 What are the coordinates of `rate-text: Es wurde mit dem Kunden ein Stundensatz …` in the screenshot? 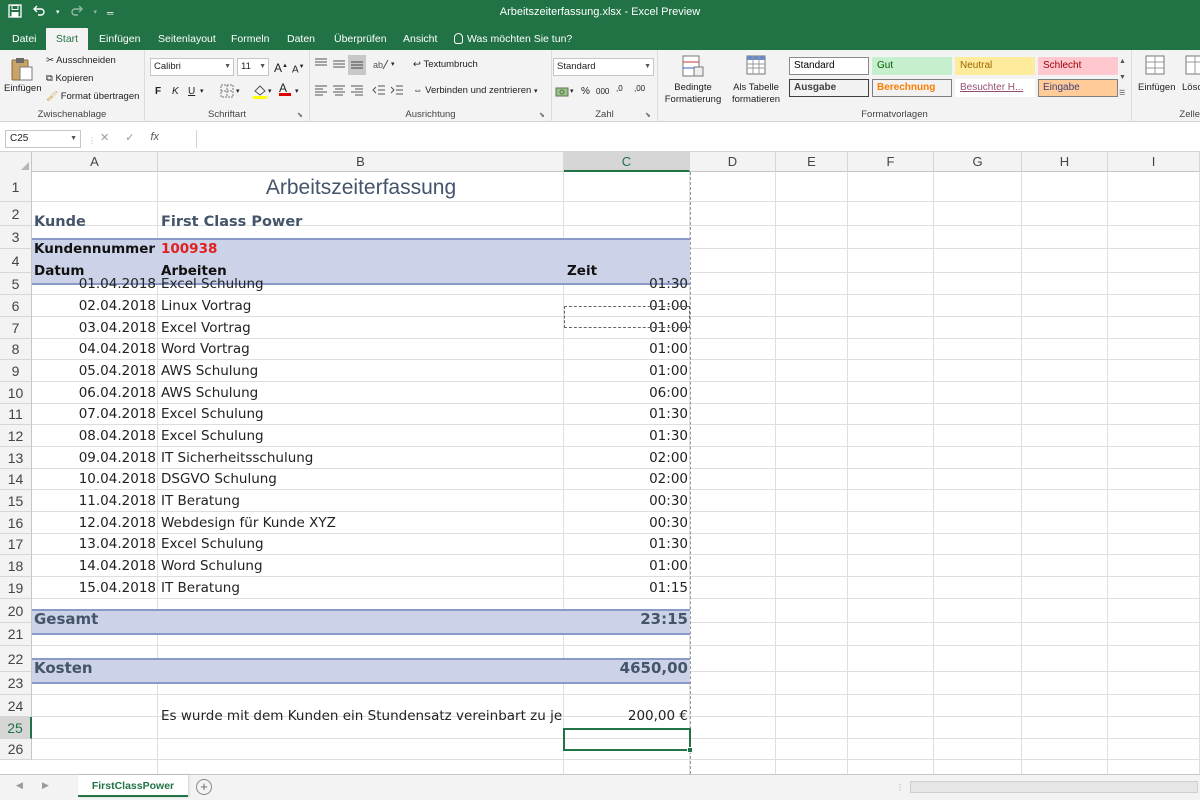 It's located at (361, 716).